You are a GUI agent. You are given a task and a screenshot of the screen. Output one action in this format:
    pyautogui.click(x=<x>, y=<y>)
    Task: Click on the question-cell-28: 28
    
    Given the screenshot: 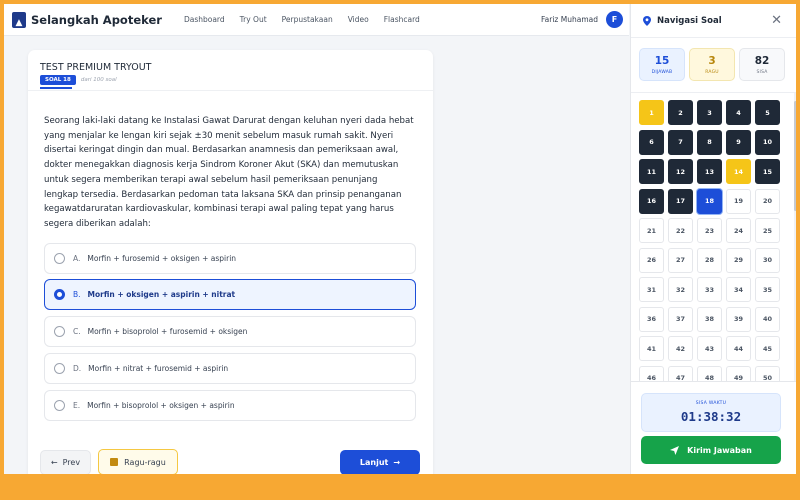 What is the action you would take?
    pyautogui.click(x=709, y=260)
    